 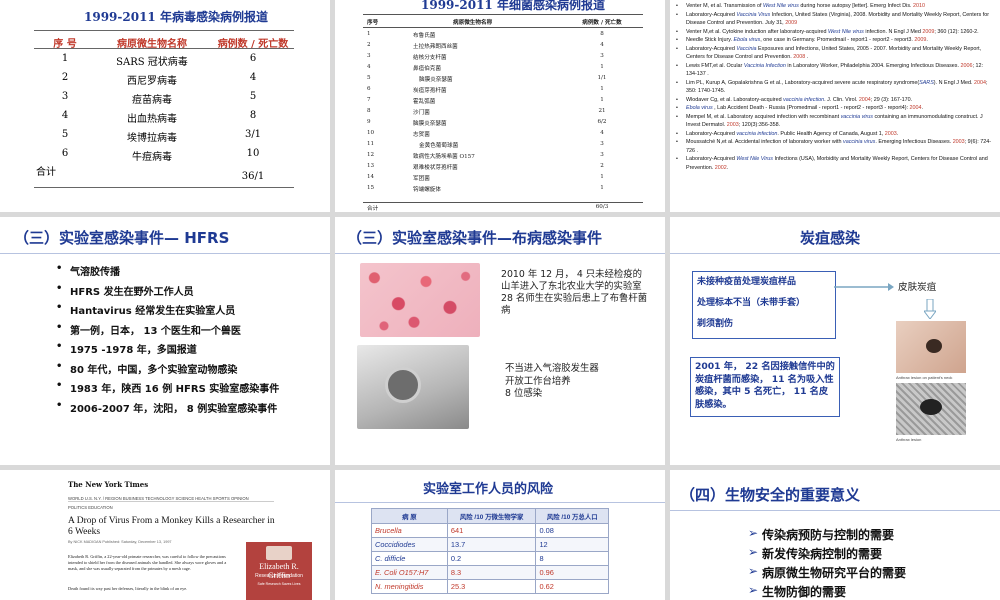 I want to click on bullet-item: ➢ 新发传染病控制的需要, so click(x=827, y=554).